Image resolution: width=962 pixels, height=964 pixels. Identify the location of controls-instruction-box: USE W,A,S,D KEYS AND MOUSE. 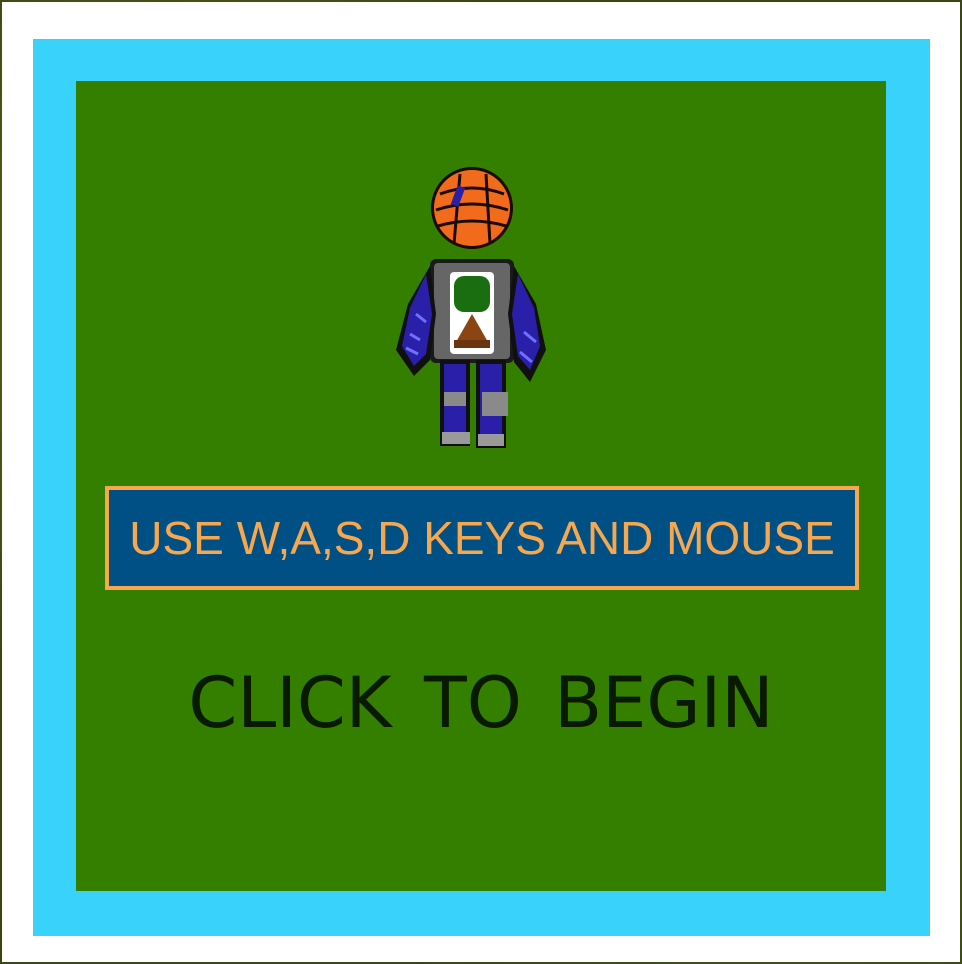
(482, 538).